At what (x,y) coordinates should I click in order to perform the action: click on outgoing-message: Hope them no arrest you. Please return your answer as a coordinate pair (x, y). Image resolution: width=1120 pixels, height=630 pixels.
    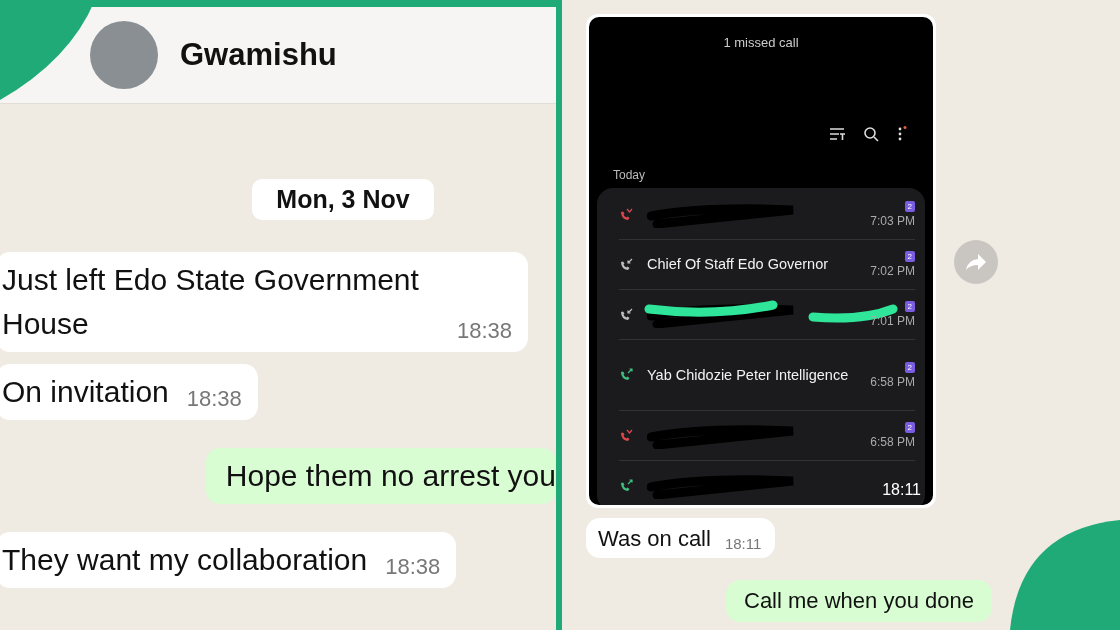
    Looking at the image, I should click on (380, 476).